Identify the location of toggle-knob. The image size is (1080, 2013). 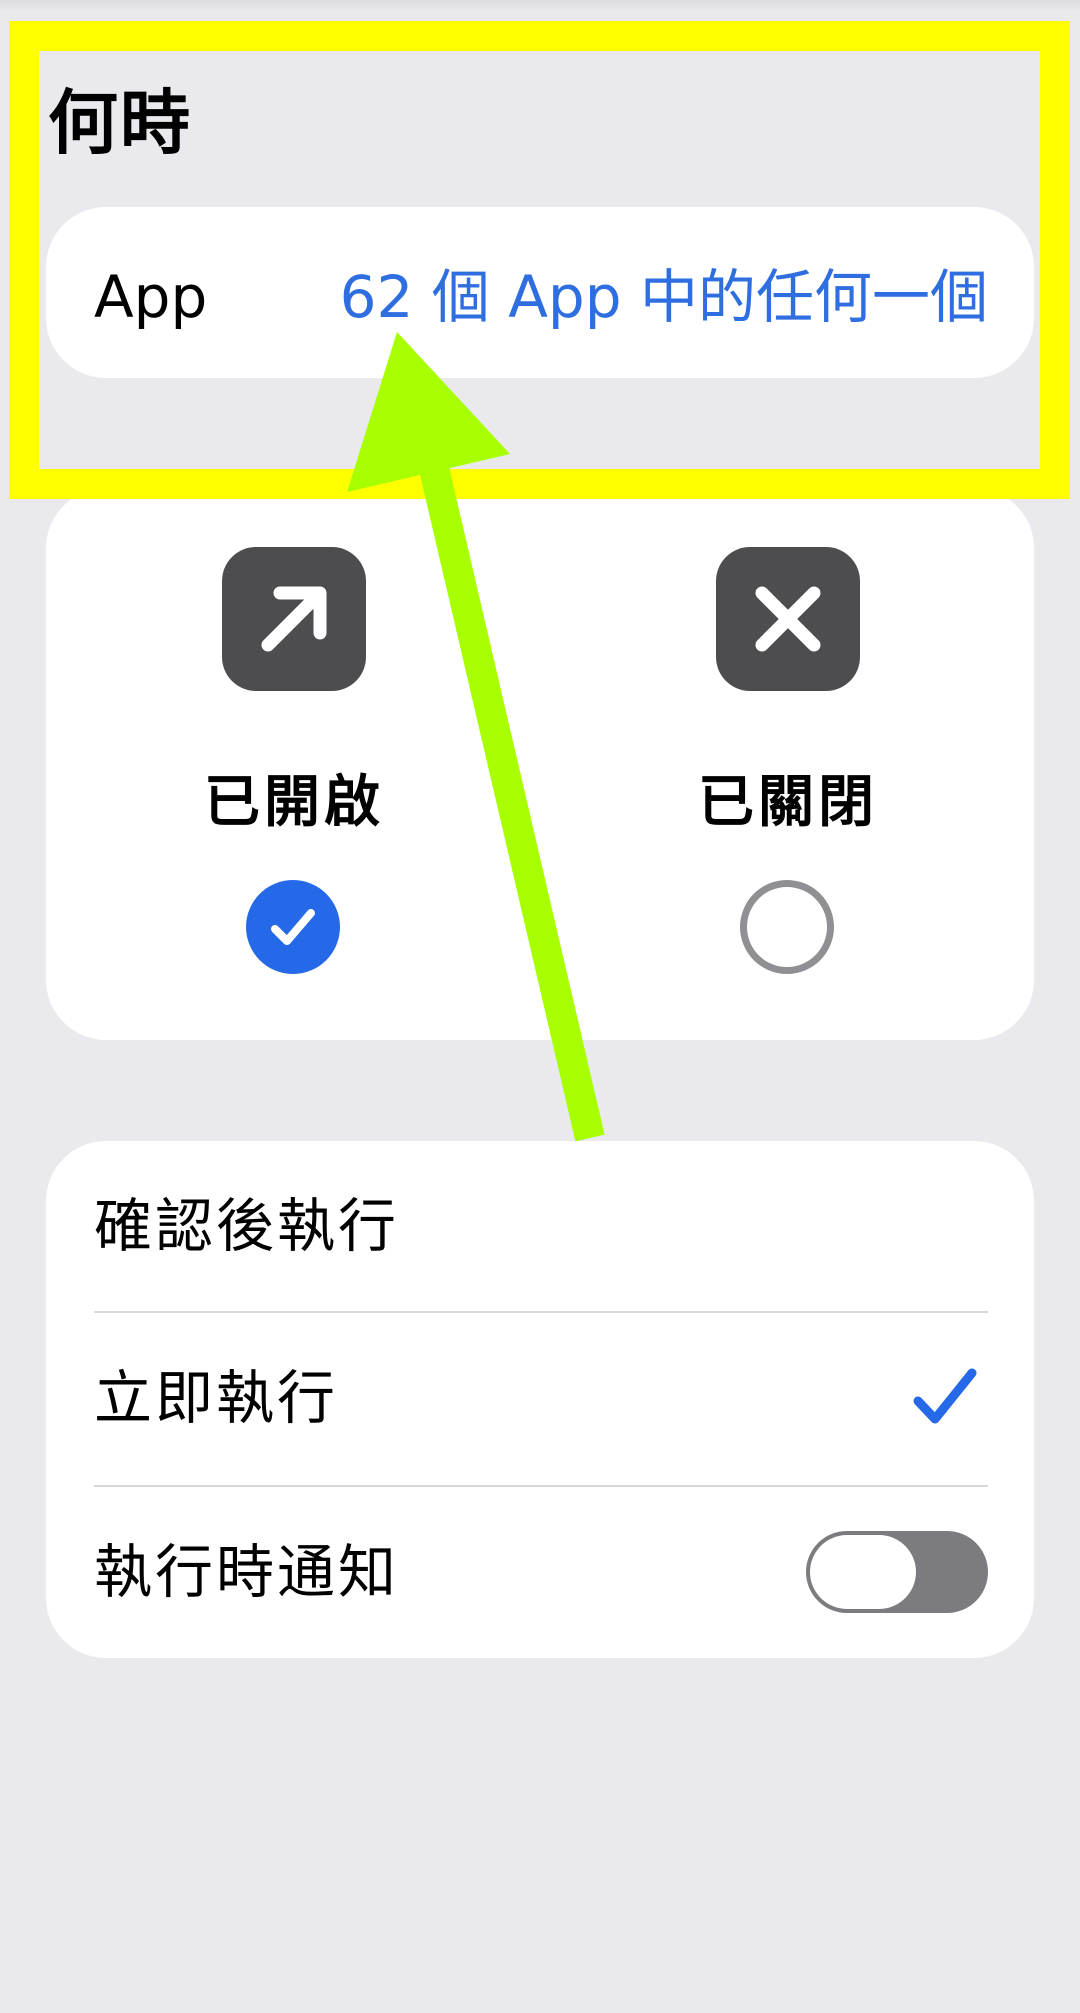
(863, 1572).